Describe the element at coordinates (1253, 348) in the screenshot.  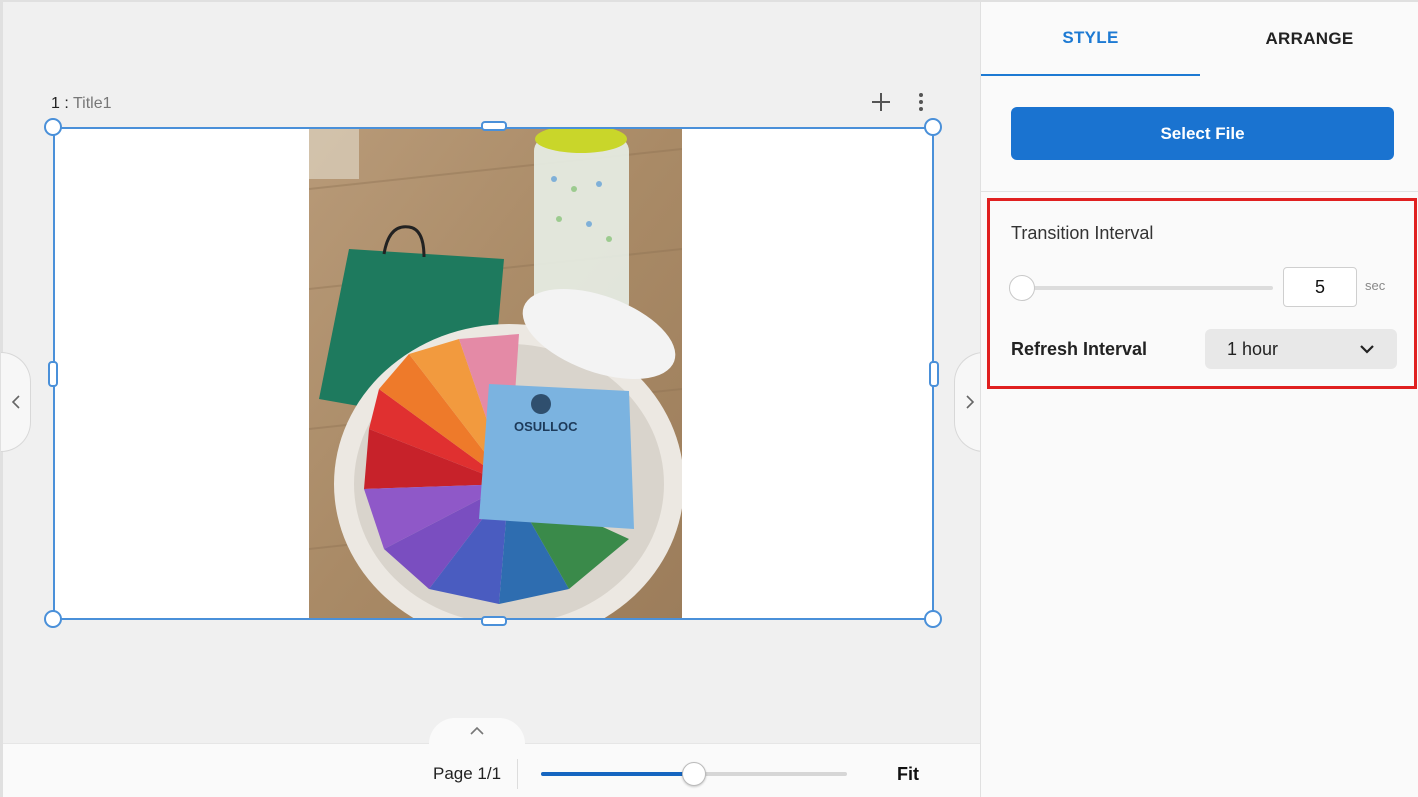
I see `refresh-interval-value: 1 hour` at that location.